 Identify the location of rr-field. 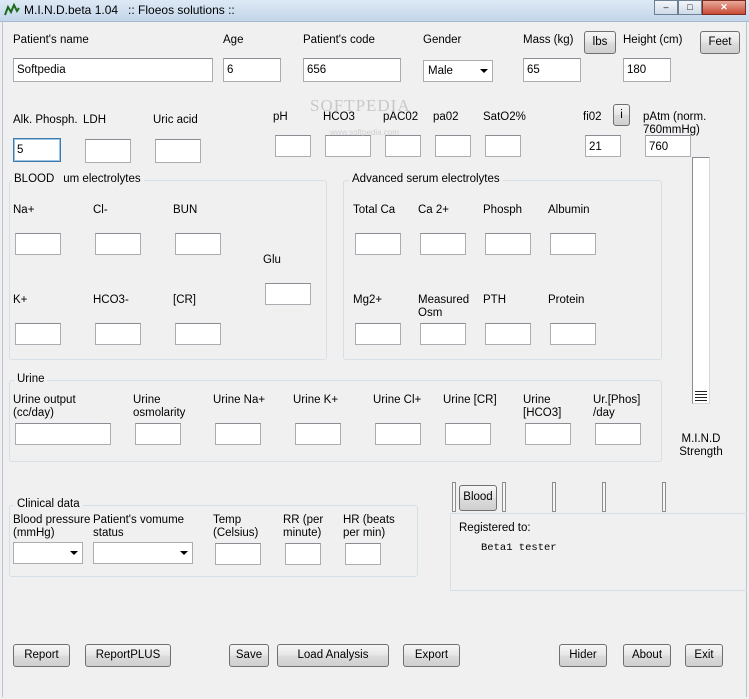
(303, 554).